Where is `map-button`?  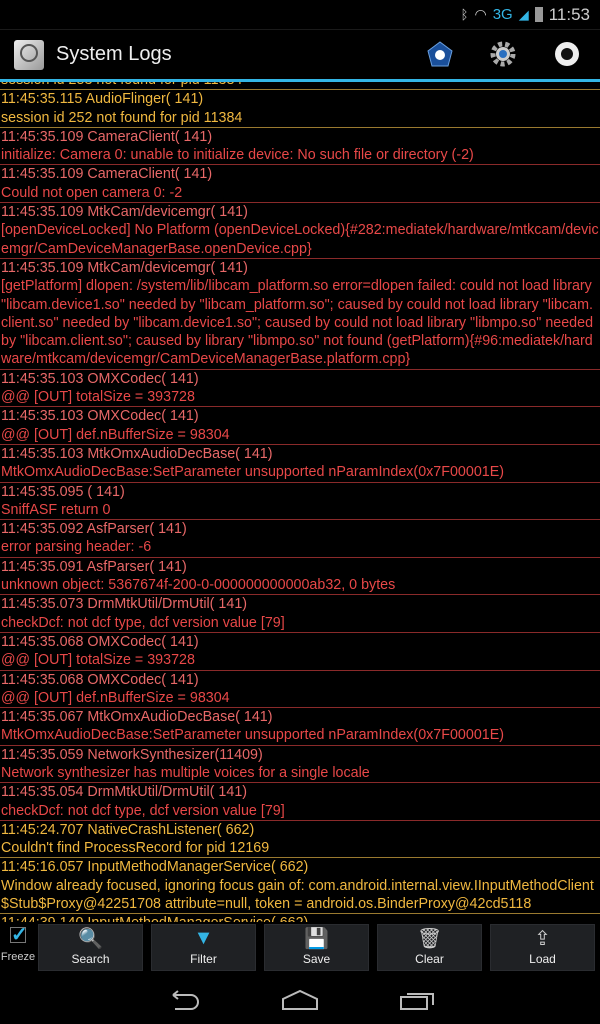 map-button is located at coordinates (440, 54).